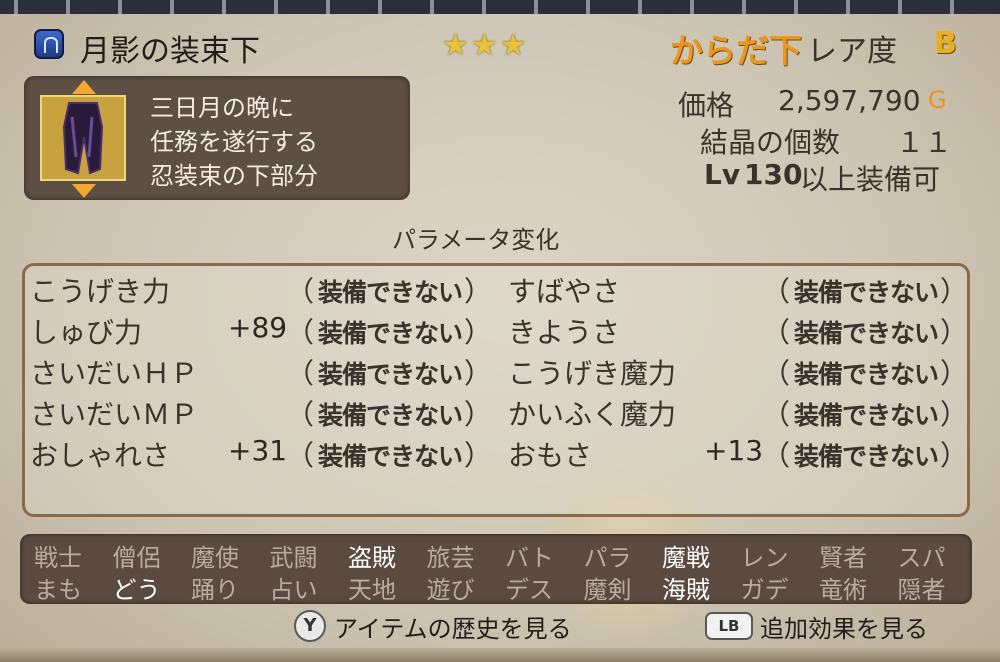  Describe the element at coordinates (921, 590) in the screenshot. I see `job-label: 隠者` at that location.